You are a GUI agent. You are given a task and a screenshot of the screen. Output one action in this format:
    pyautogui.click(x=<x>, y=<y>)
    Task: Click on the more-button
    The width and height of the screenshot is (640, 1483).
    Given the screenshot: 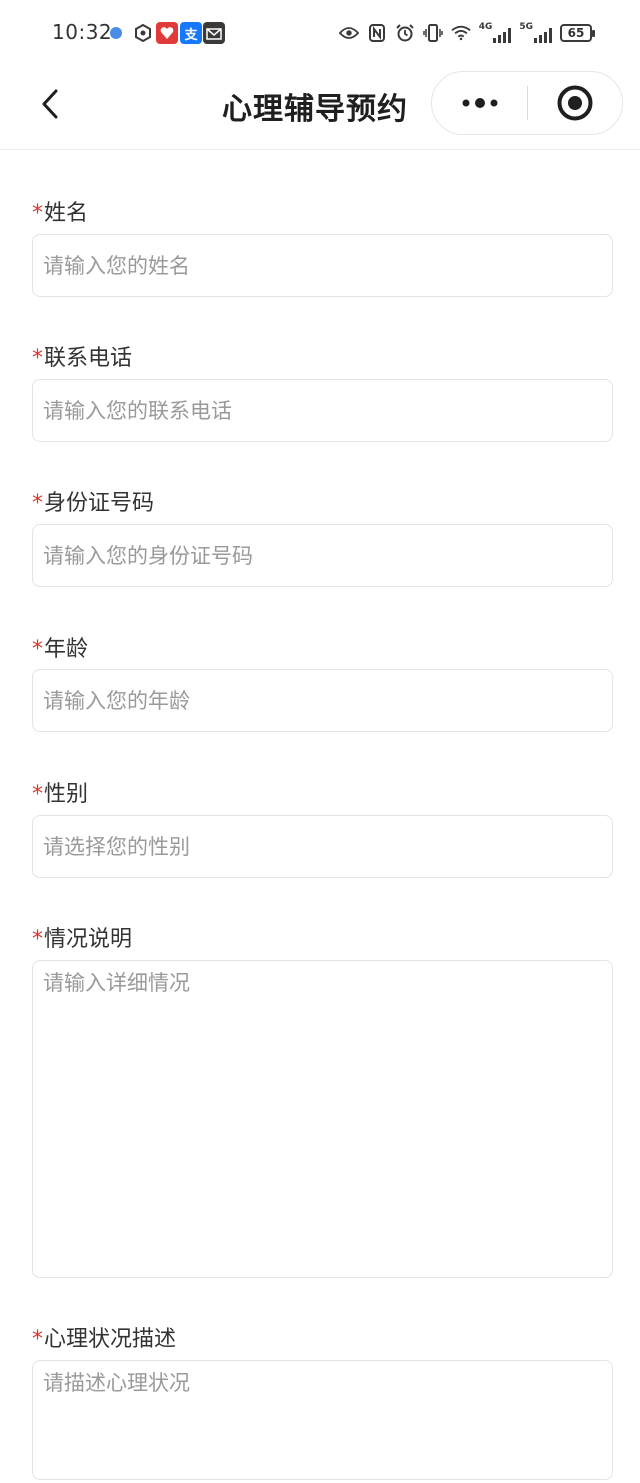 What is the action you would take?
    pyautogui.click(x=479, y=103)
    